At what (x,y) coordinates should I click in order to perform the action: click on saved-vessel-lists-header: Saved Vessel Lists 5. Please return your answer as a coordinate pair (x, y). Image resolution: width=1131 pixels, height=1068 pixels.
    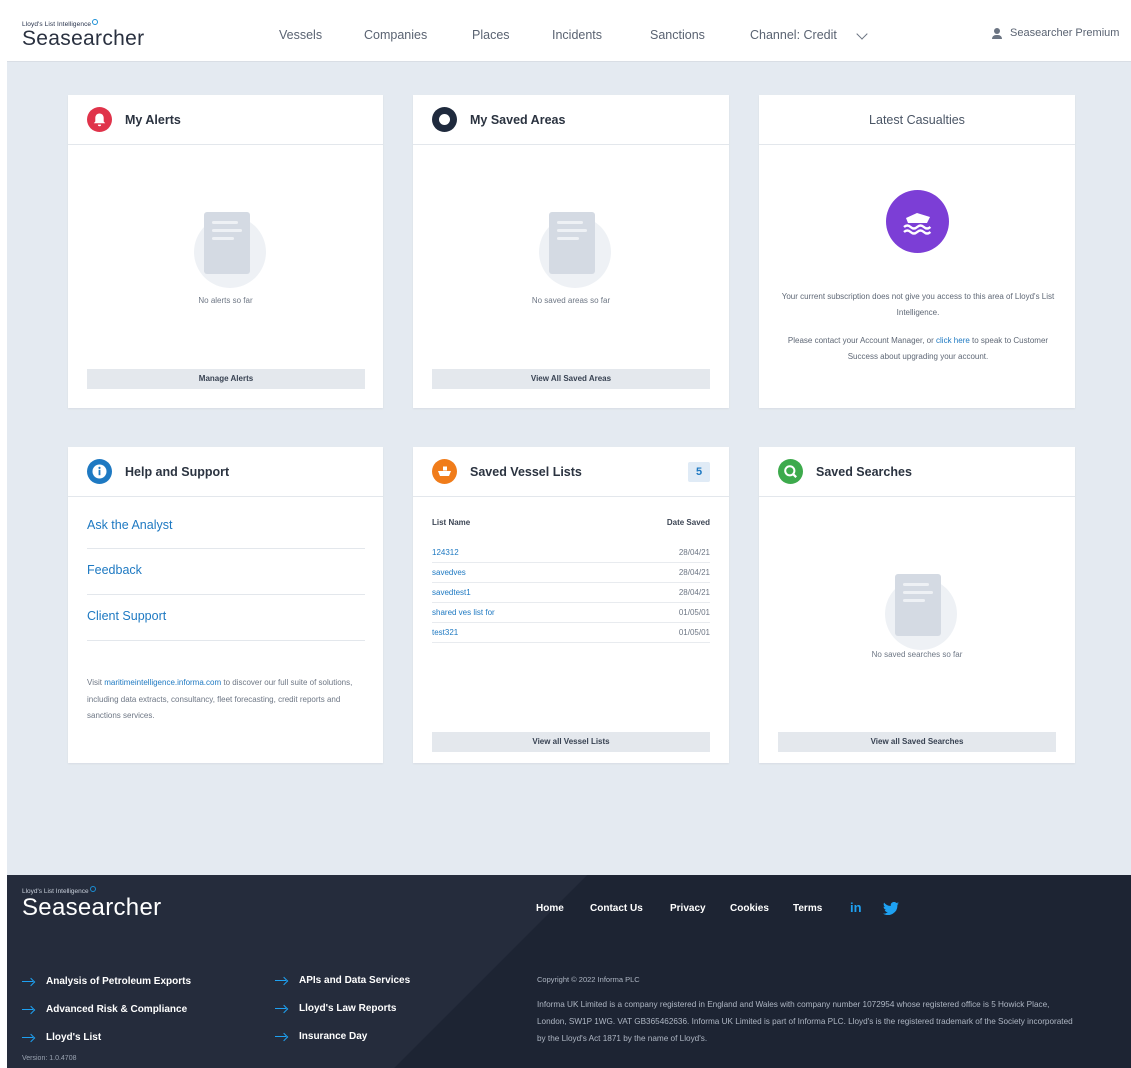
    Looking at the image, I should click on (571, 472).